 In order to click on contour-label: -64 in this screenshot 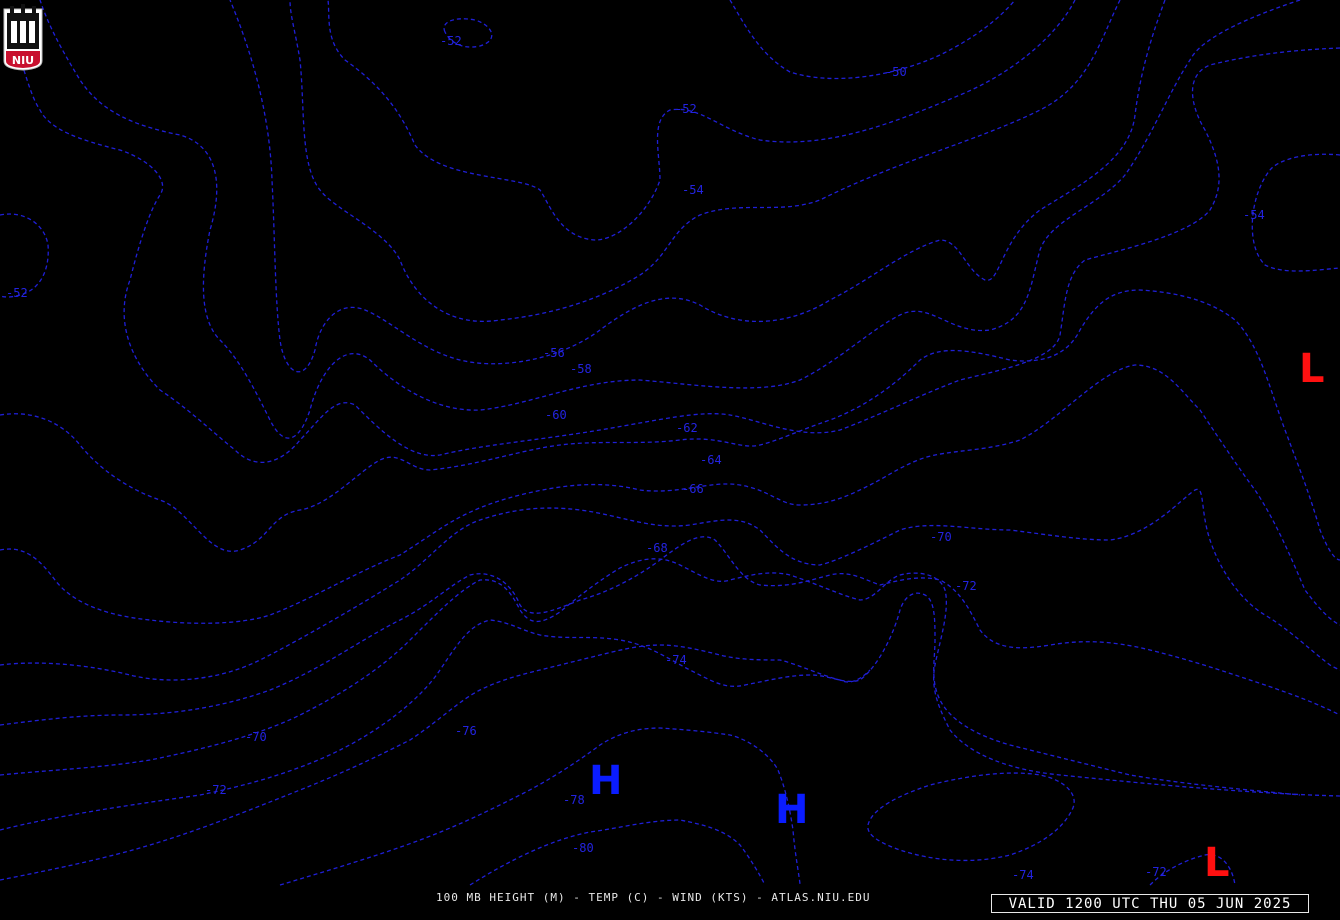, I will do `click(711, 460)`.